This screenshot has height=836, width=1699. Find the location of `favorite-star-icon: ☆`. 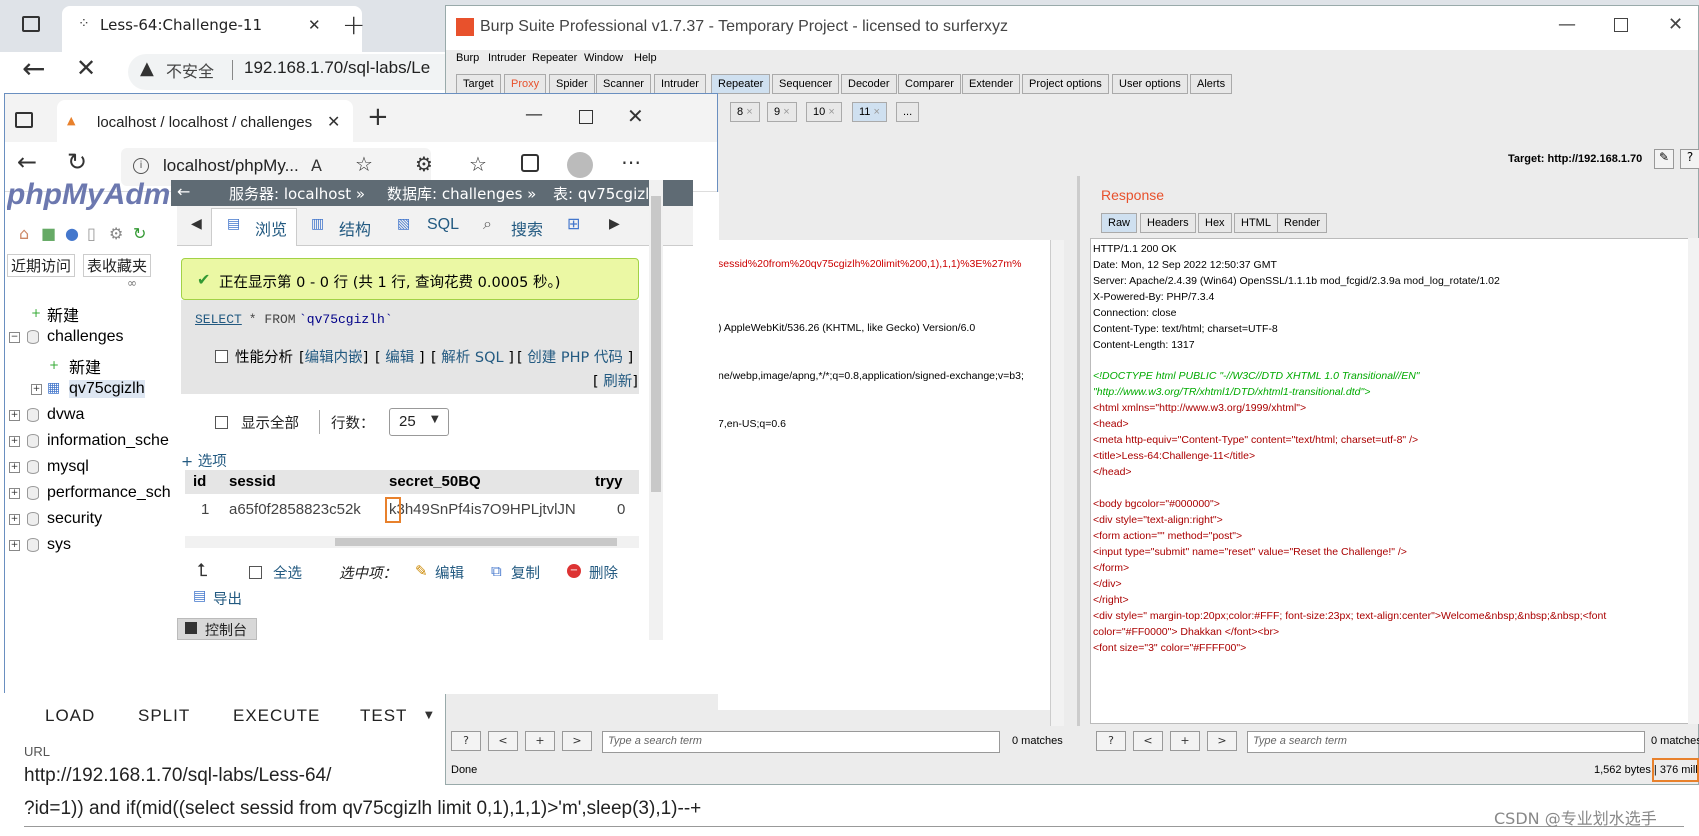

favorite-star-icon: ☆ is located at coordinates (364, 164).